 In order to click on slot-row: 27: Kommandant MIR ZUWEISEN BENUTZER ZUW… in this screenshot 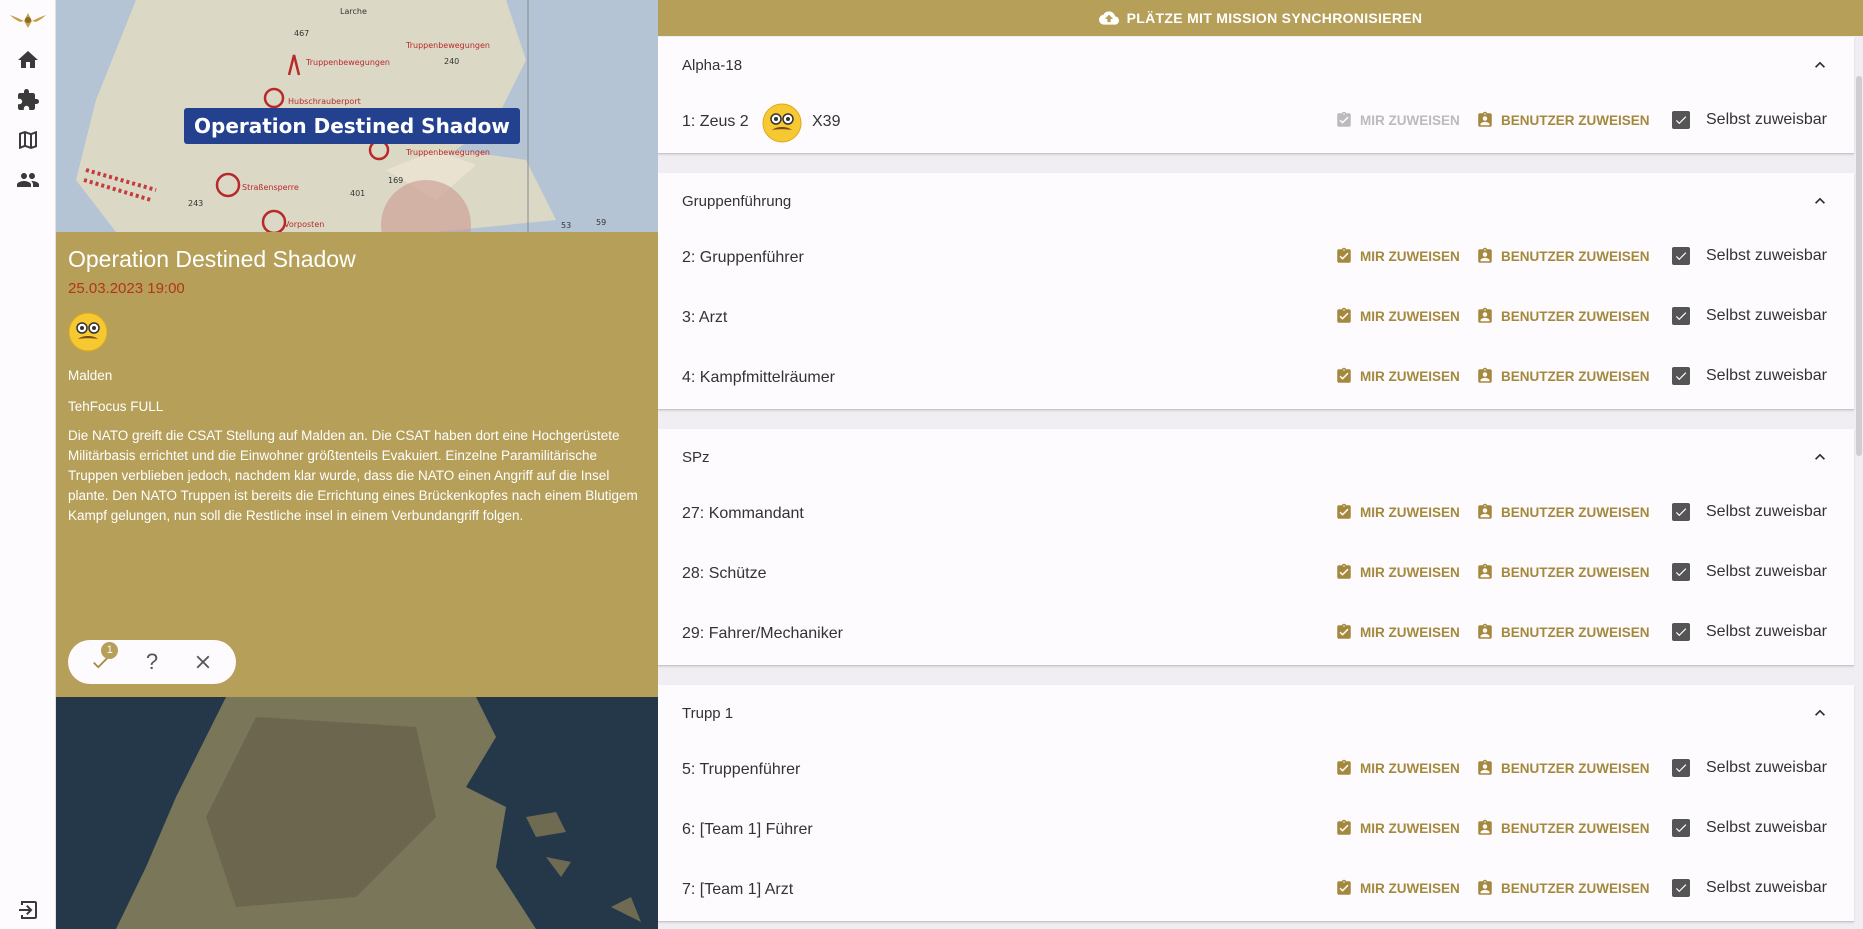, I will do `click(1256, 515)`.